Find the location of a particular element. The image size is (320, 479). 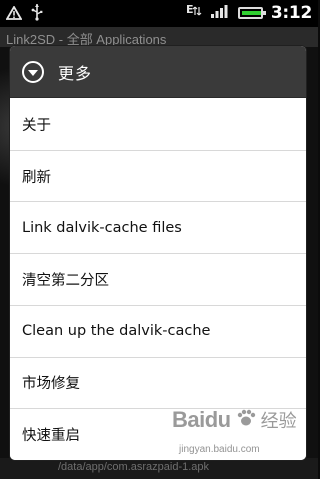

menu-item-clean-dalvik-cache: Clean up the dalvik-cache is located at coordinates (158, 331).